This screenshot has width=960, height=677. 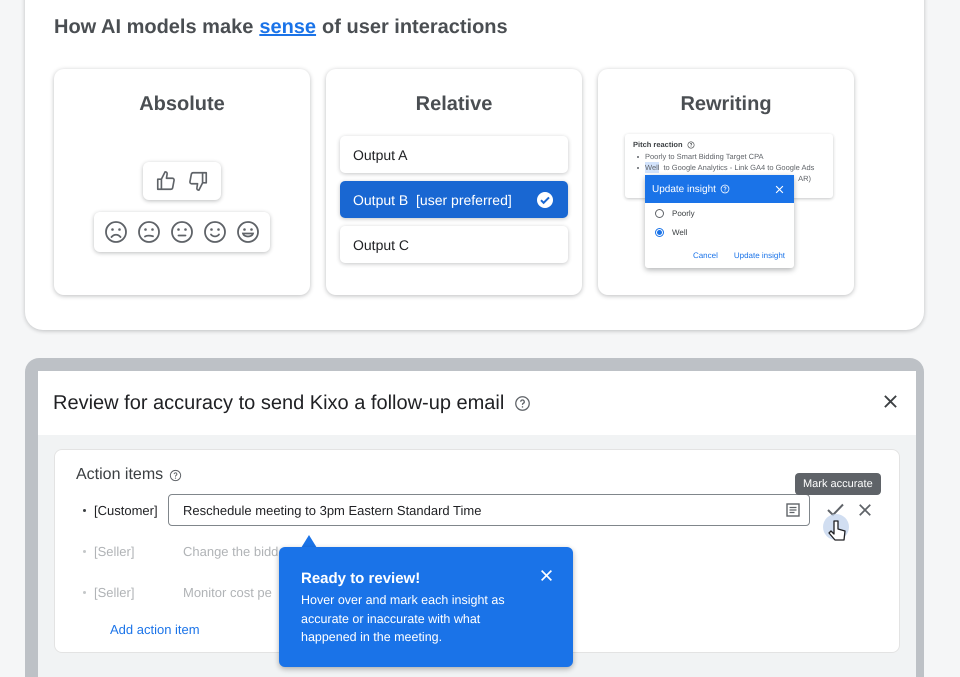 What do you see at coordinates (680, 232) in the screenshot?
I see `option-label: Well` at bounding box center [680, 232].